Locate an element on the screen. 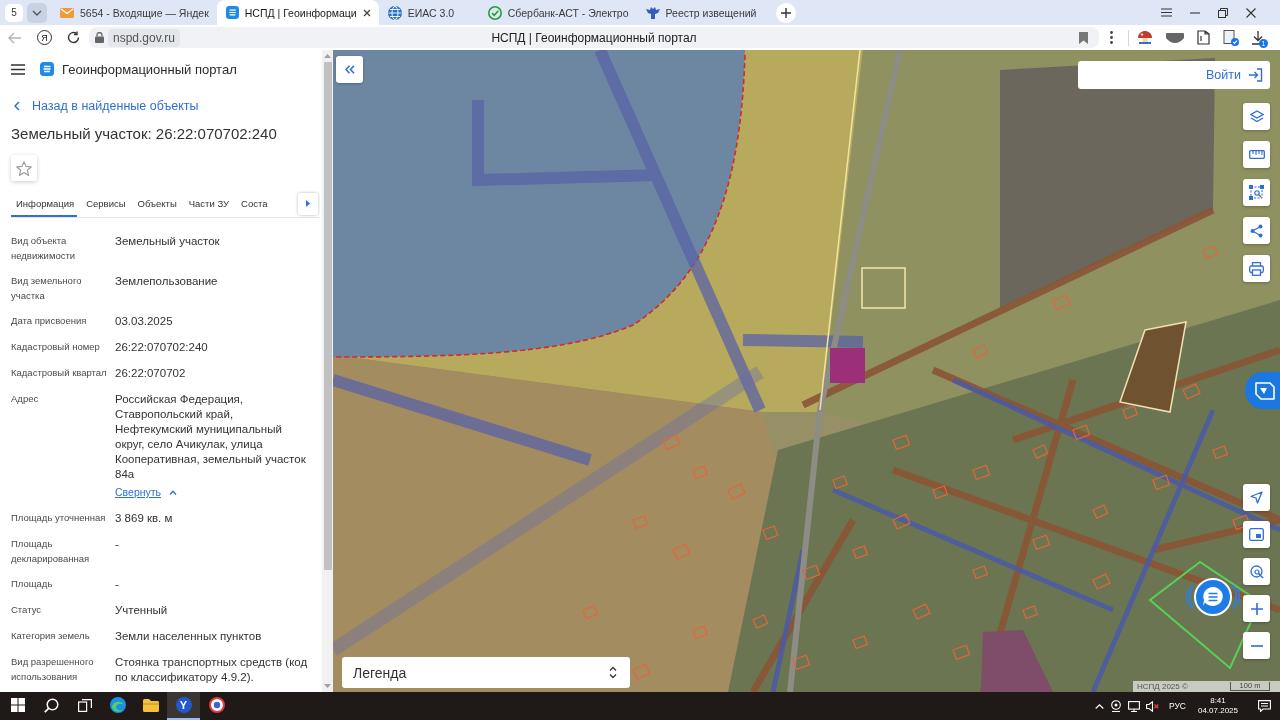 Image resolution: width=1280 pixels, height=720 pixels. folder-icon is located at coordinates (150, 705).